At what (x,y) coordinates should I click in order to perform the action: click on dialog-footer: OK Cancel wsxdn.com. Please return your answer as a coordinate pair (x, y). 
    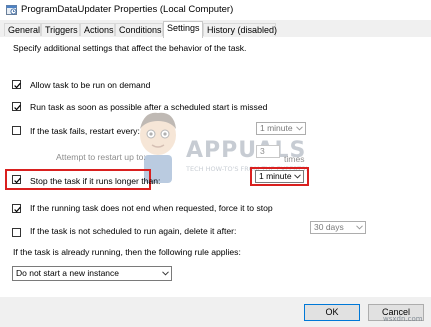
    Looking at the image, I should click on (215, 312).